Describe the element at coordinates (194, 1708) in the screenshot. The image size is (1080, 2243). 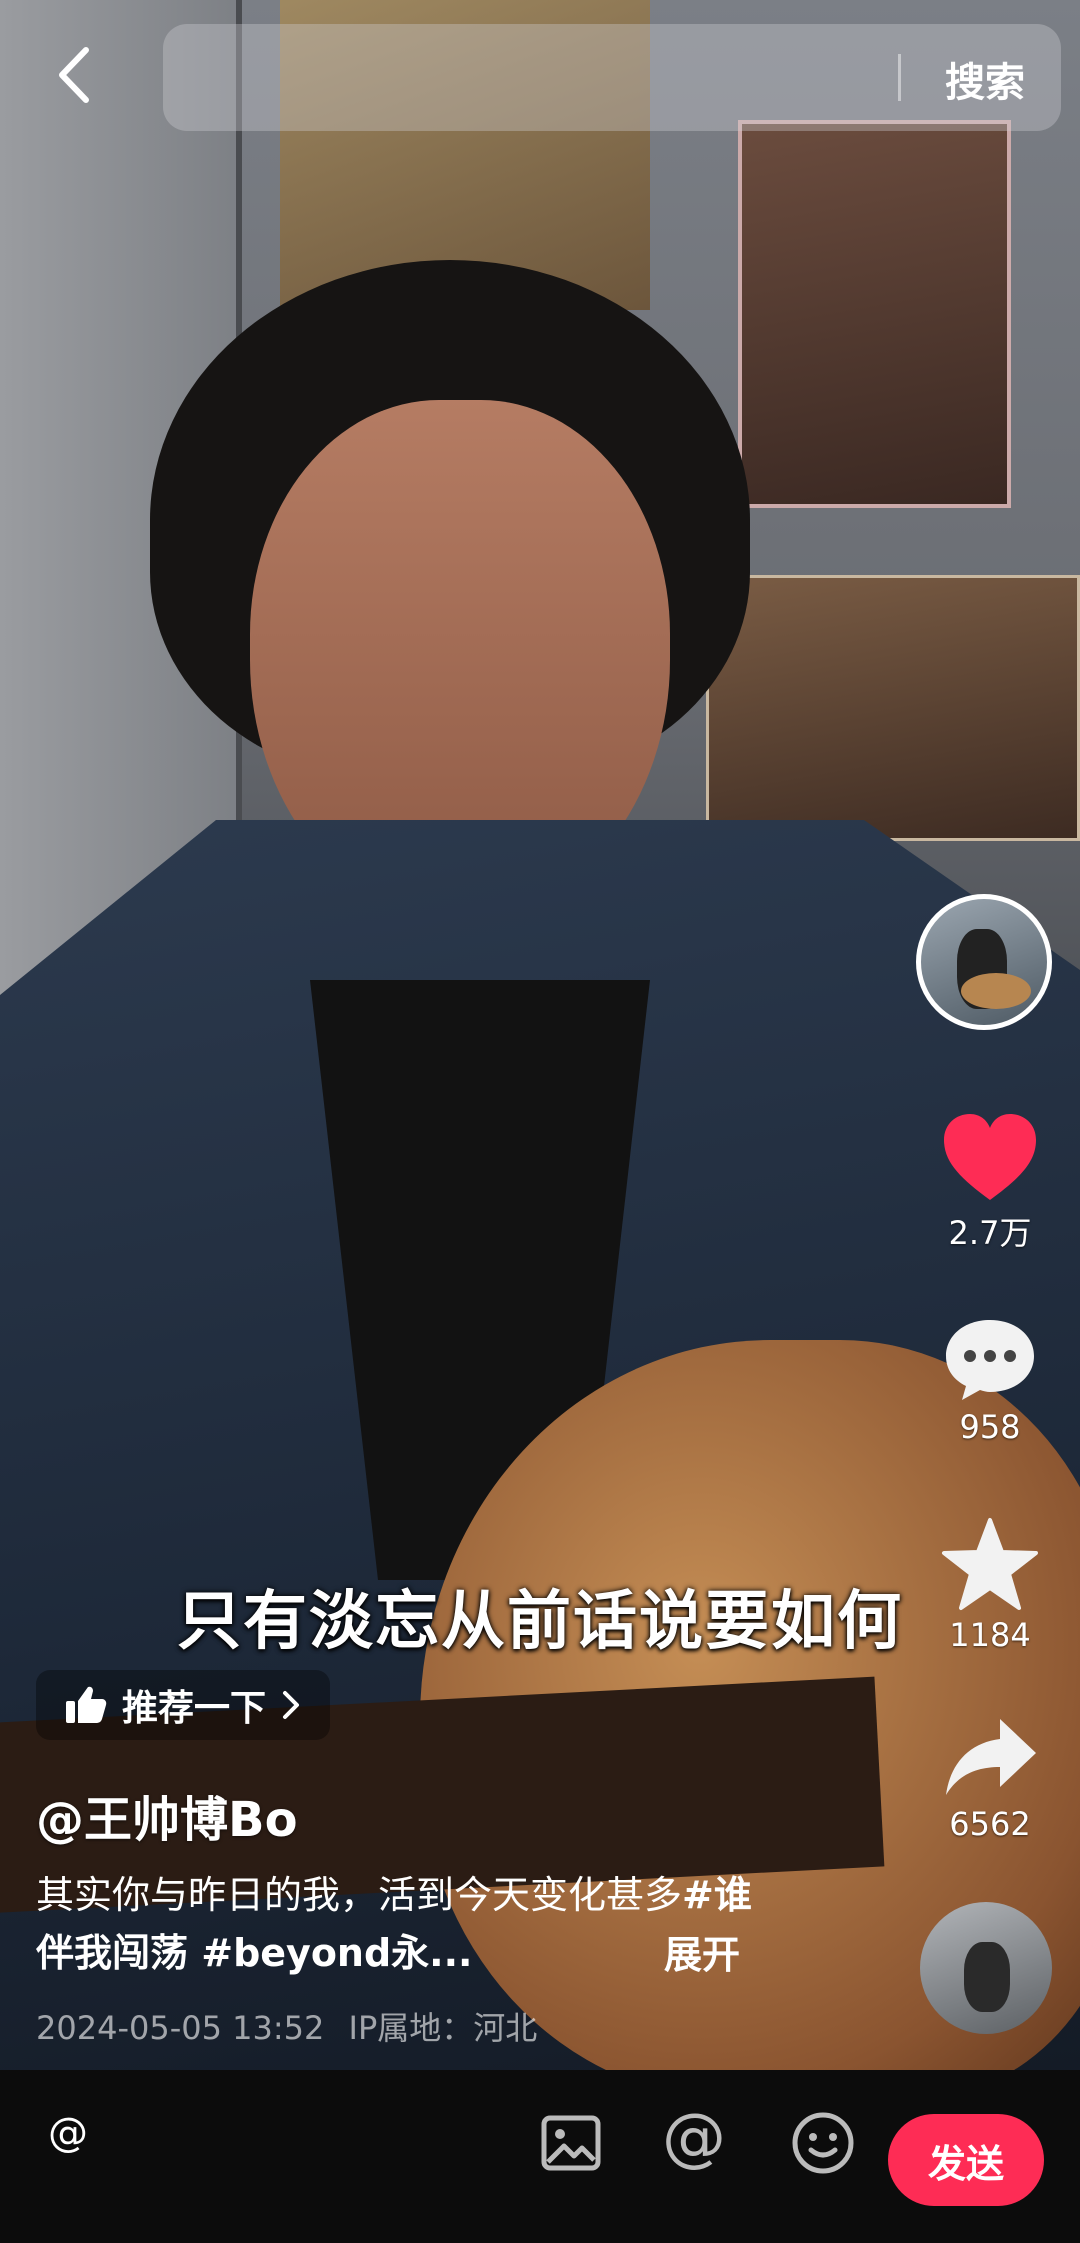
I see `recommend-label: 推荐一下` at that location.